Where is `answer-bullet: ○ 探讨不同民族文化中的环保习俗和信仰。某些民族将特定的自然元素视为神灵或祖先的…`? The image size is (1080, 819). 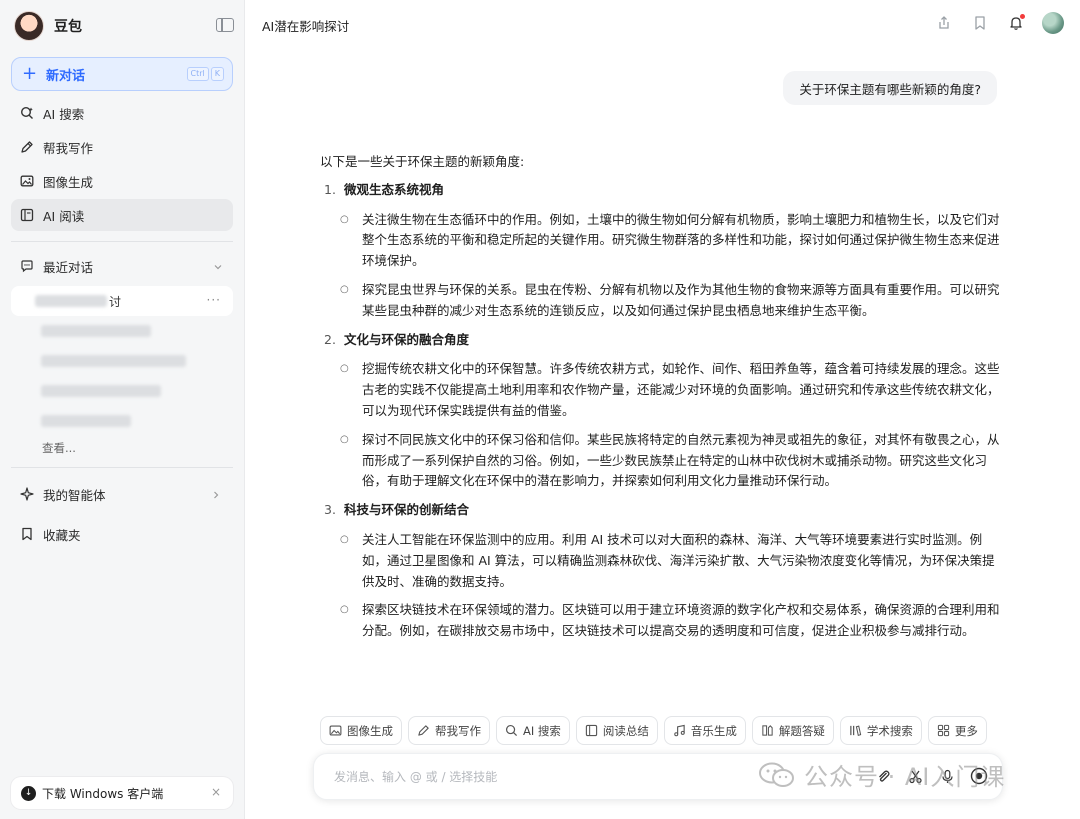 answer-bullet: ○ 探讨不同民族文化中的环保习俗和信仰。某些民族将特定的自然元素视为神灵或祖先的… is located at coordinates (670, 461).